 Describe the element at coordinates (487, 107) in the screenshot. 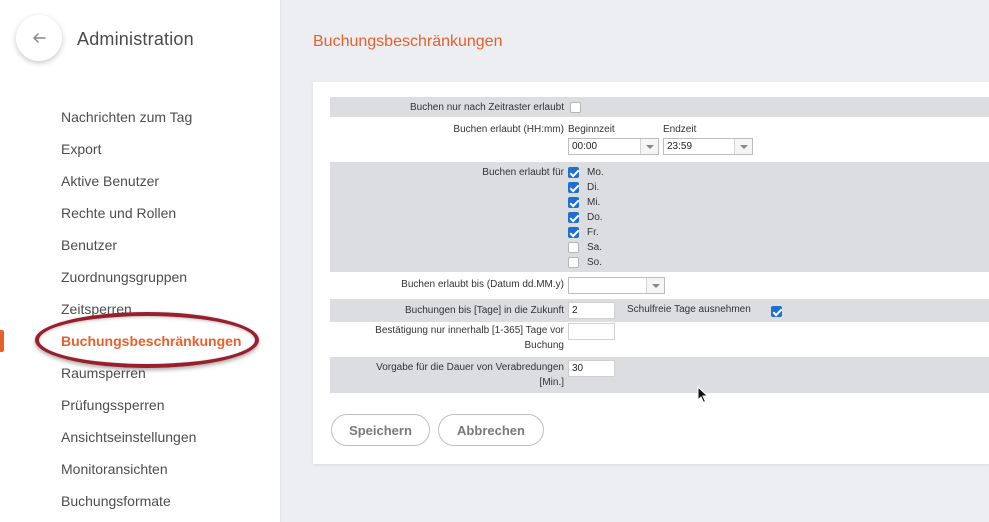

I see `zeitraster-label: Buchen nur nach Zeitraster erlaubt` at that location.